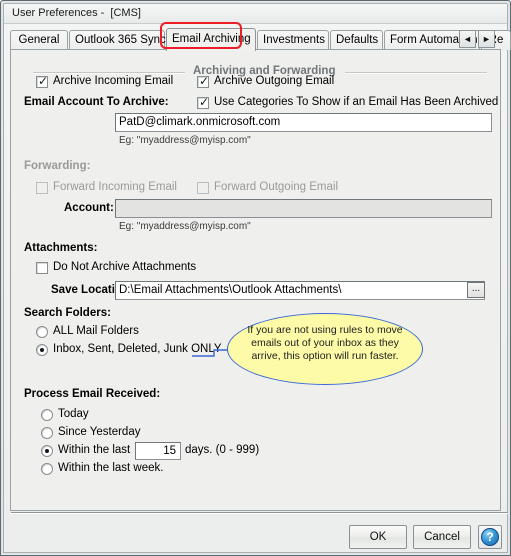 The height and width of the screenshot is (556, 511). I want to click on archive-outgoing-email-label: Archive Outgoing Email, so click(274, 81).